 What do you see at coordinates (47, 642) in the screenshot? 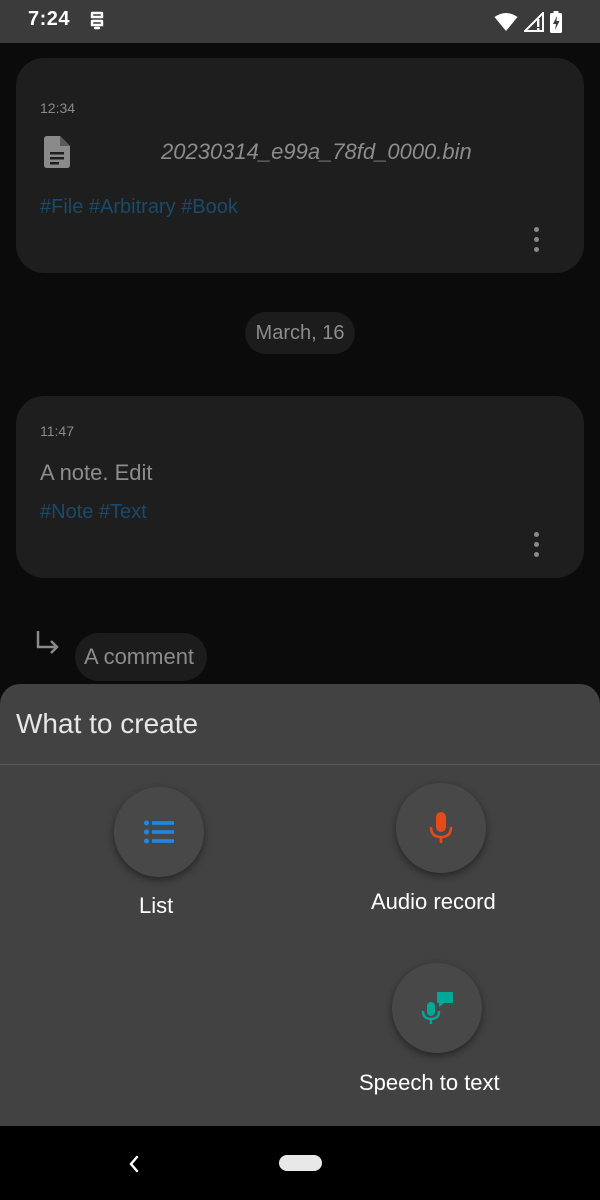
I see `reply-arrow-icon` at bounding box center [47, 642].